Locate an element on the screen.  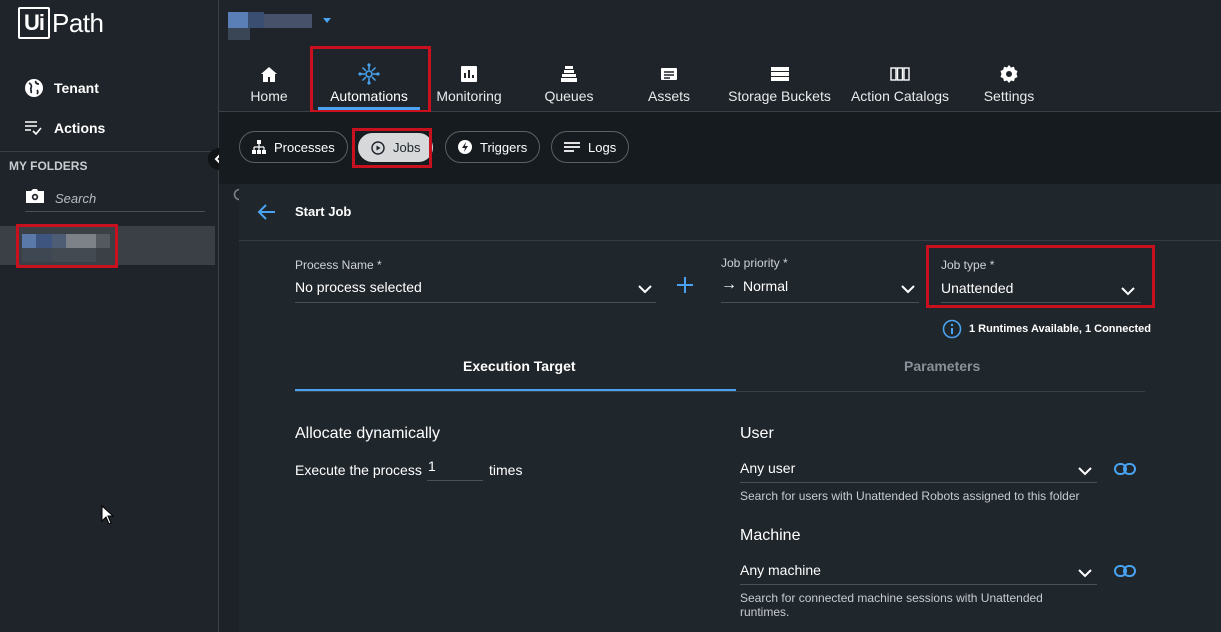
processes-icon is located at coordinates (259, 147).